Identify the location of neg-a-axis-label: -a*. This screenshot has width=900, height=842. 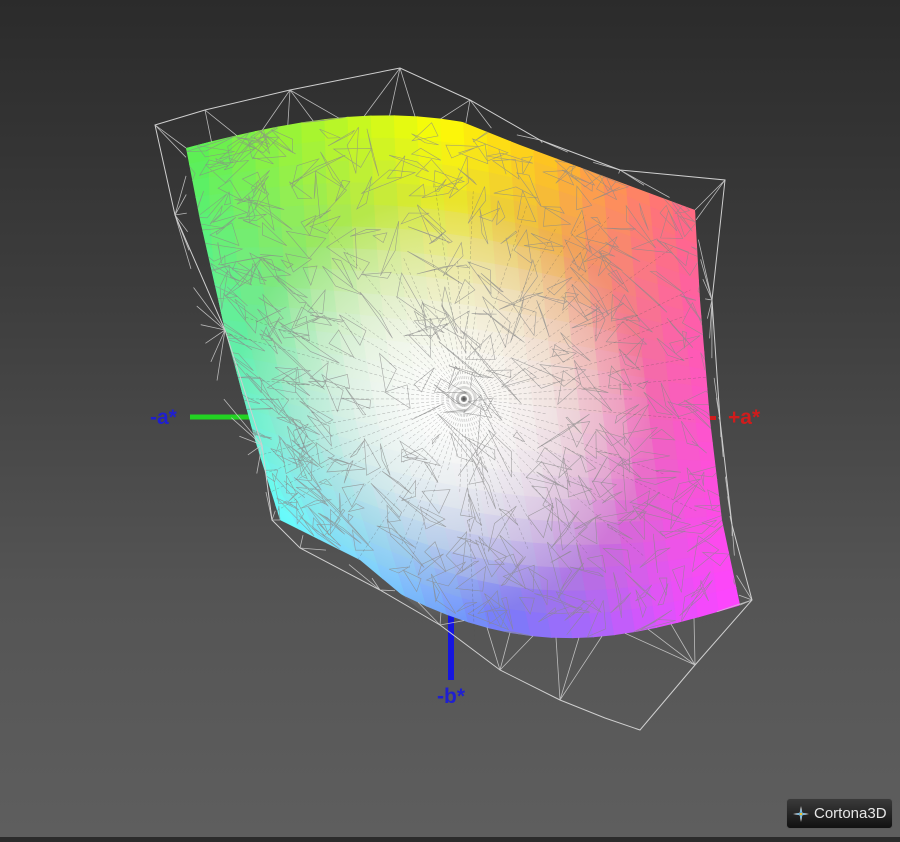
(163, 417).